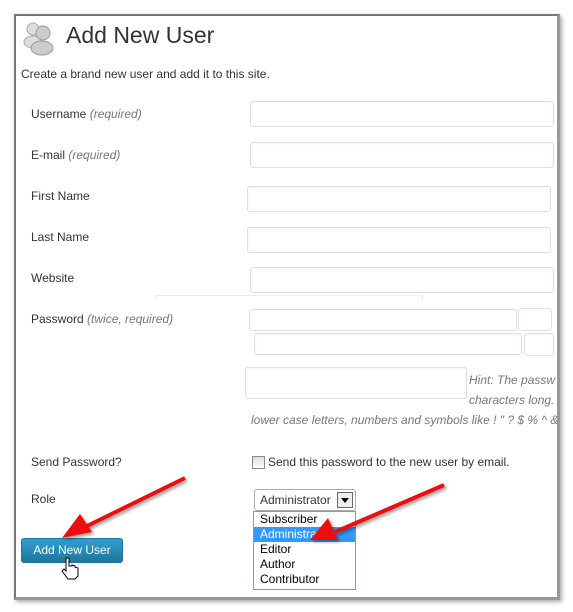 Image resolution: width=573 pixels, height=612 pixels. Describe the element at coordinates (295, 500) in the screenshot. I see `role-selected-value: Administrator` at that location.